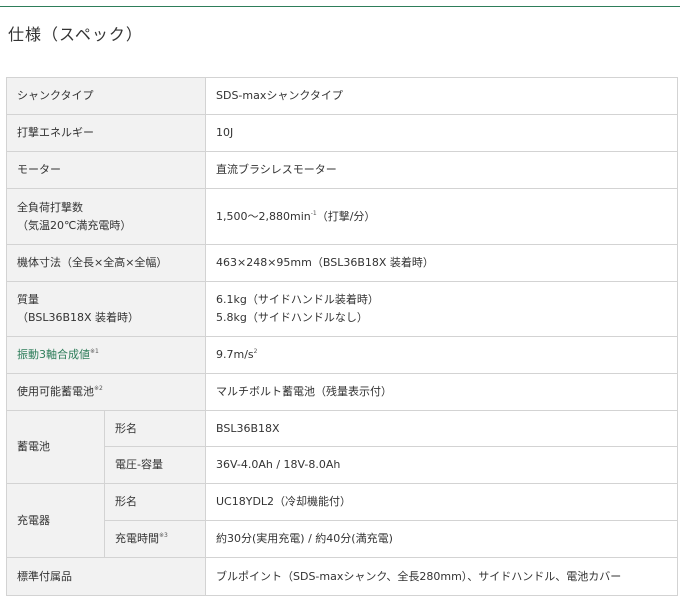 The width and height of the screenshot is (686, 599). What do you see at coordinates (441, 96) in the screenshot?
I see `spec-value: SDS-maxシャンクタイプ` at bounding box center [441, 96].